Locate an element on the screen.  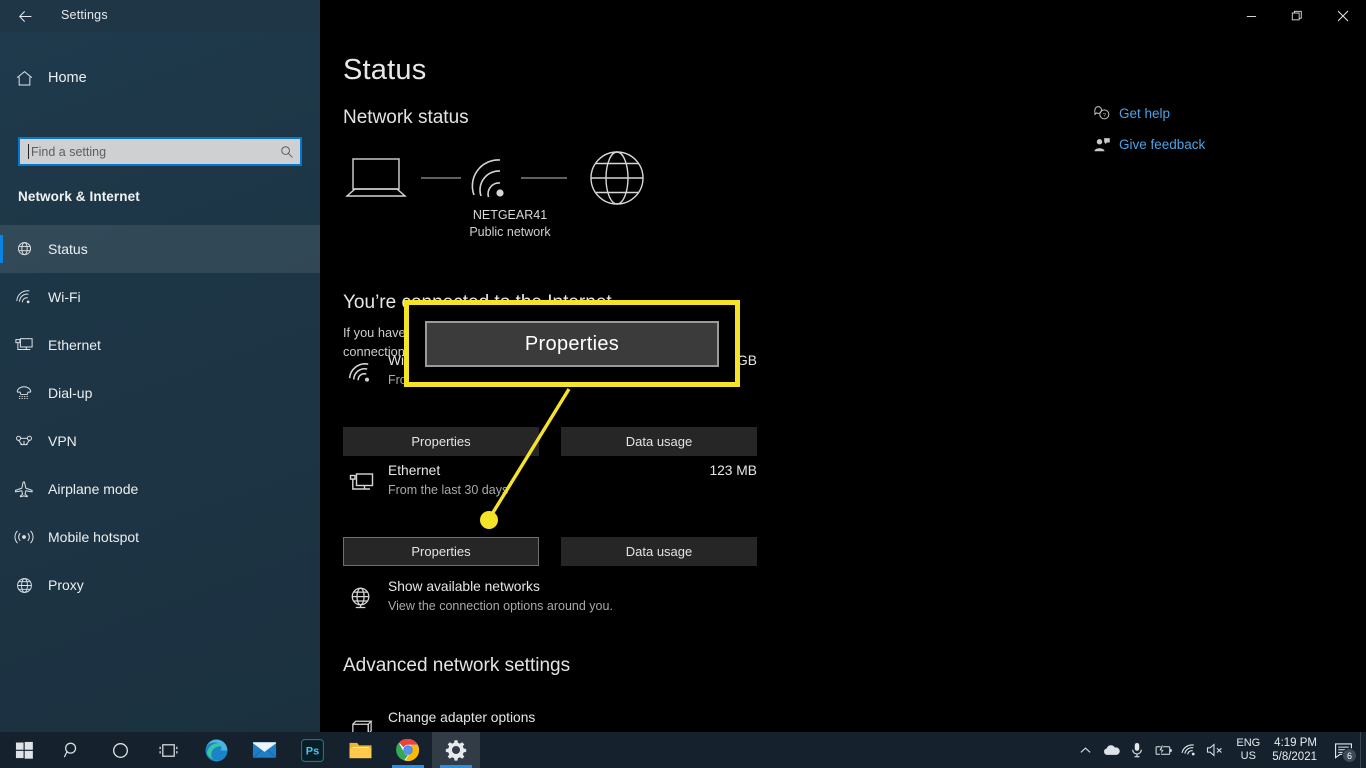
connection-name: Ethernet is located at coordinates (414, 470).